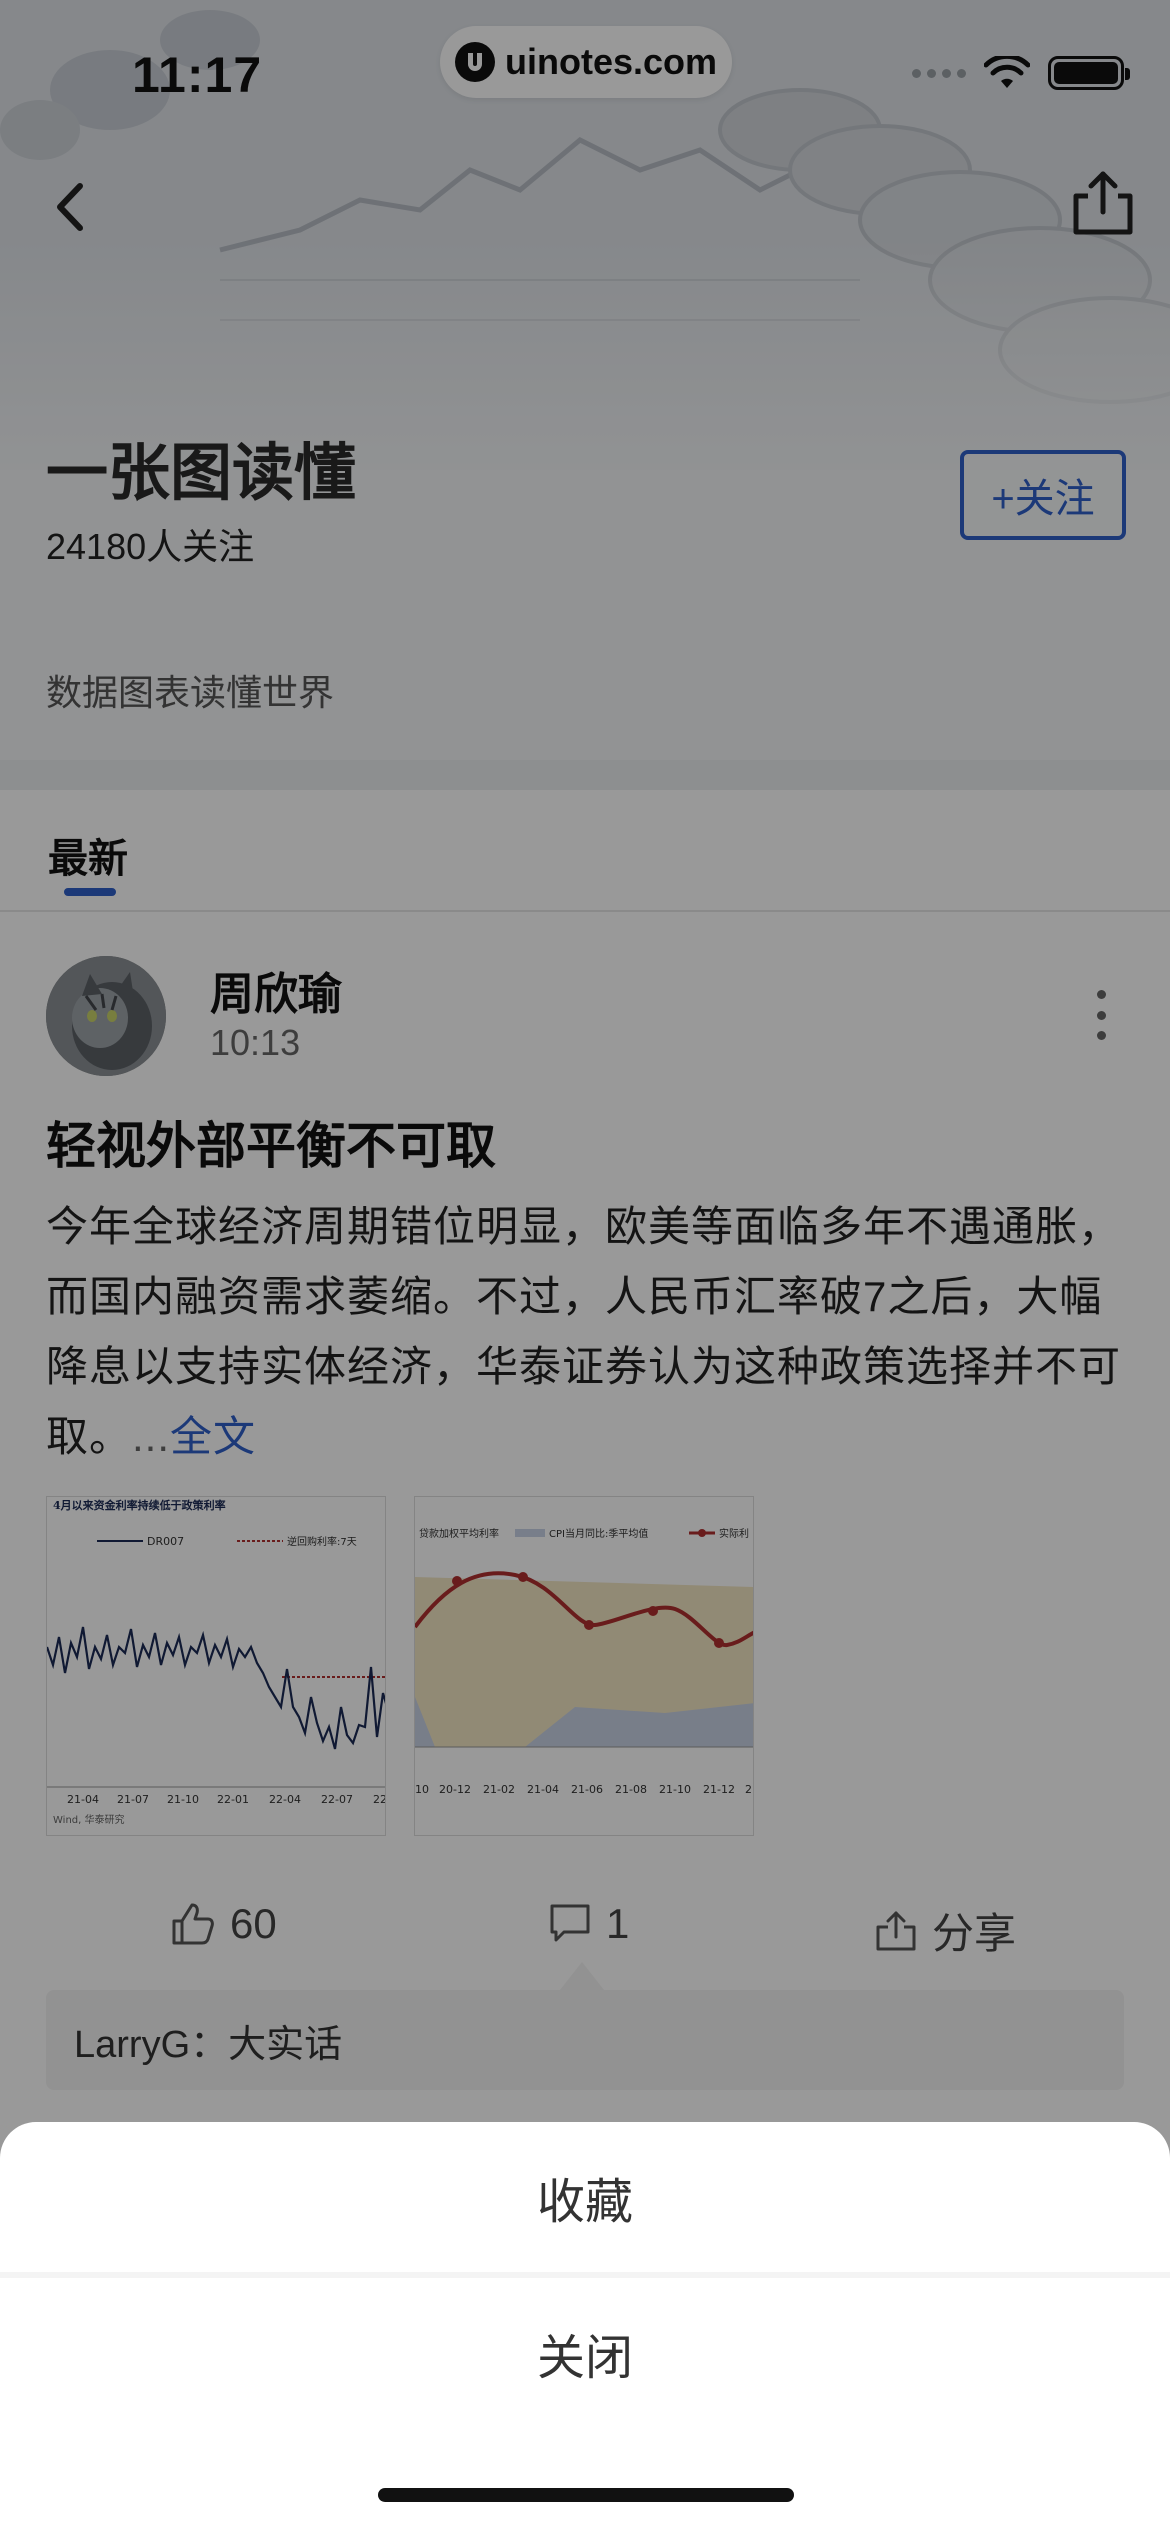 This screenshot has width=1170, height=2532. I want to click on home-indicator, so click(586, 2495).